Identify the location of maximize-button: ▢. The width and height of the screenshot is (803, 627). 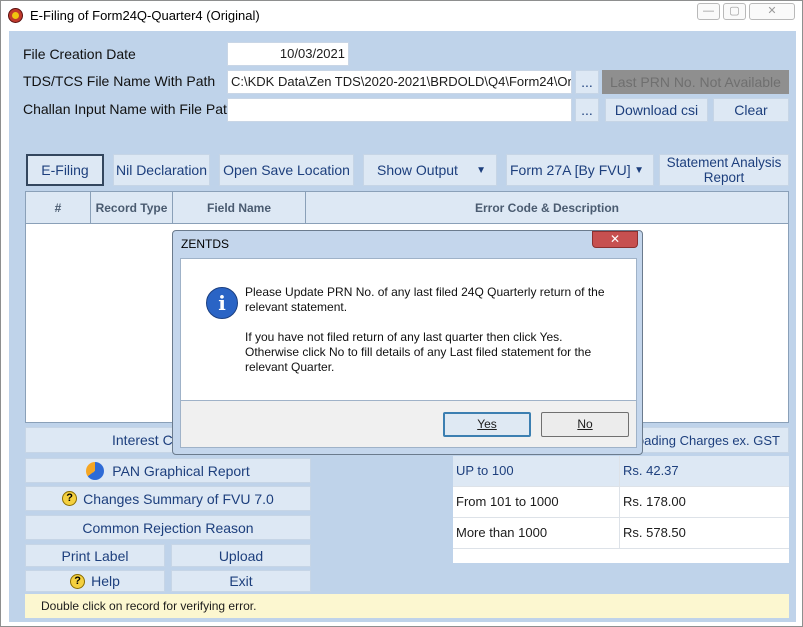
(734, 11).